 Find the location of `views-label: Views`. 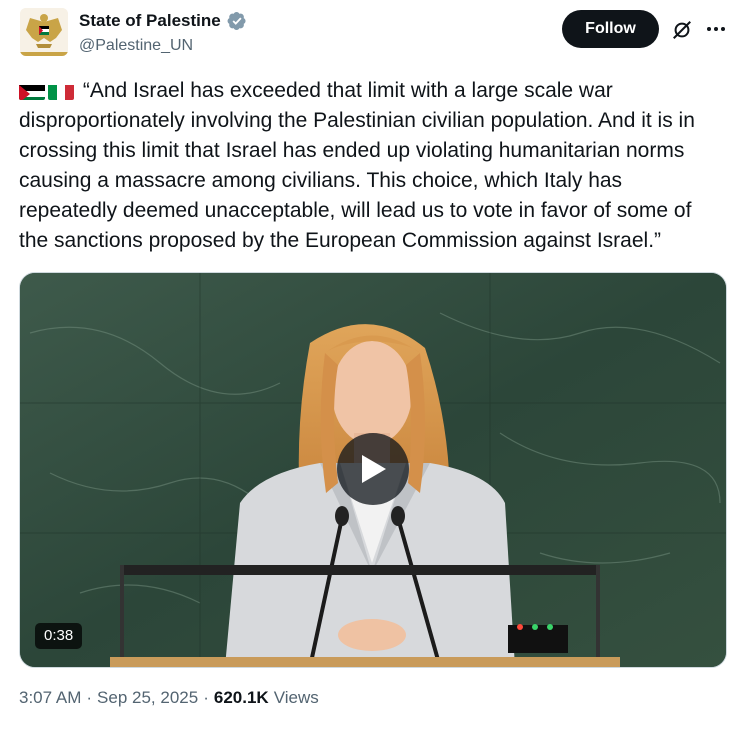

views-label: Views is located at coordinates (296, 697).